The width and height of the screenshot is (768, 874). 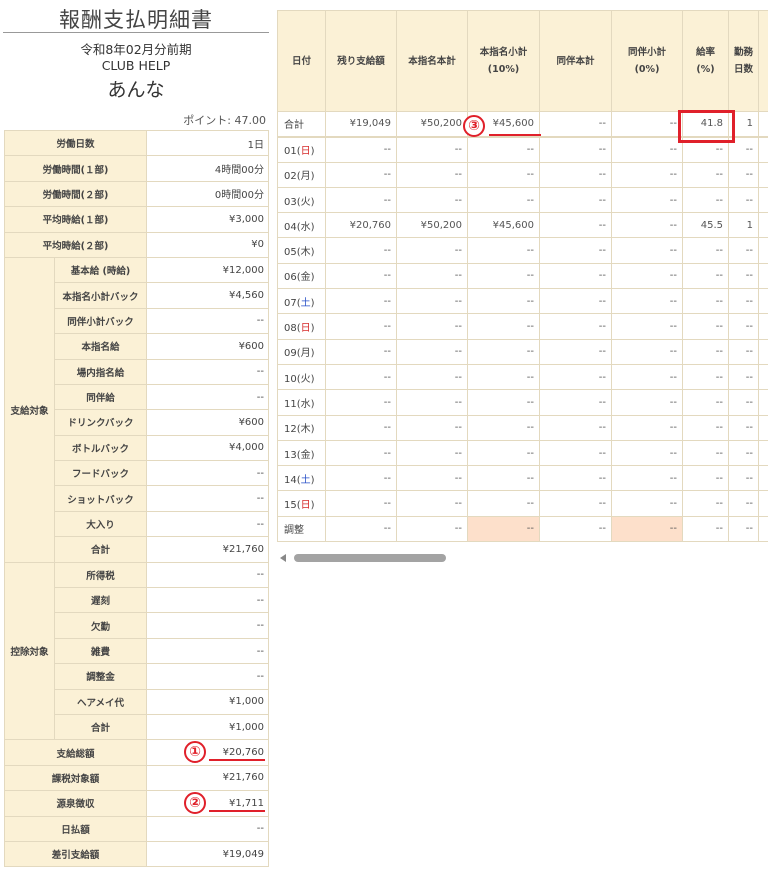 I want to click on table-row: 12(木) -- -- -- -- -- -- --, so click(x=522, y=427).